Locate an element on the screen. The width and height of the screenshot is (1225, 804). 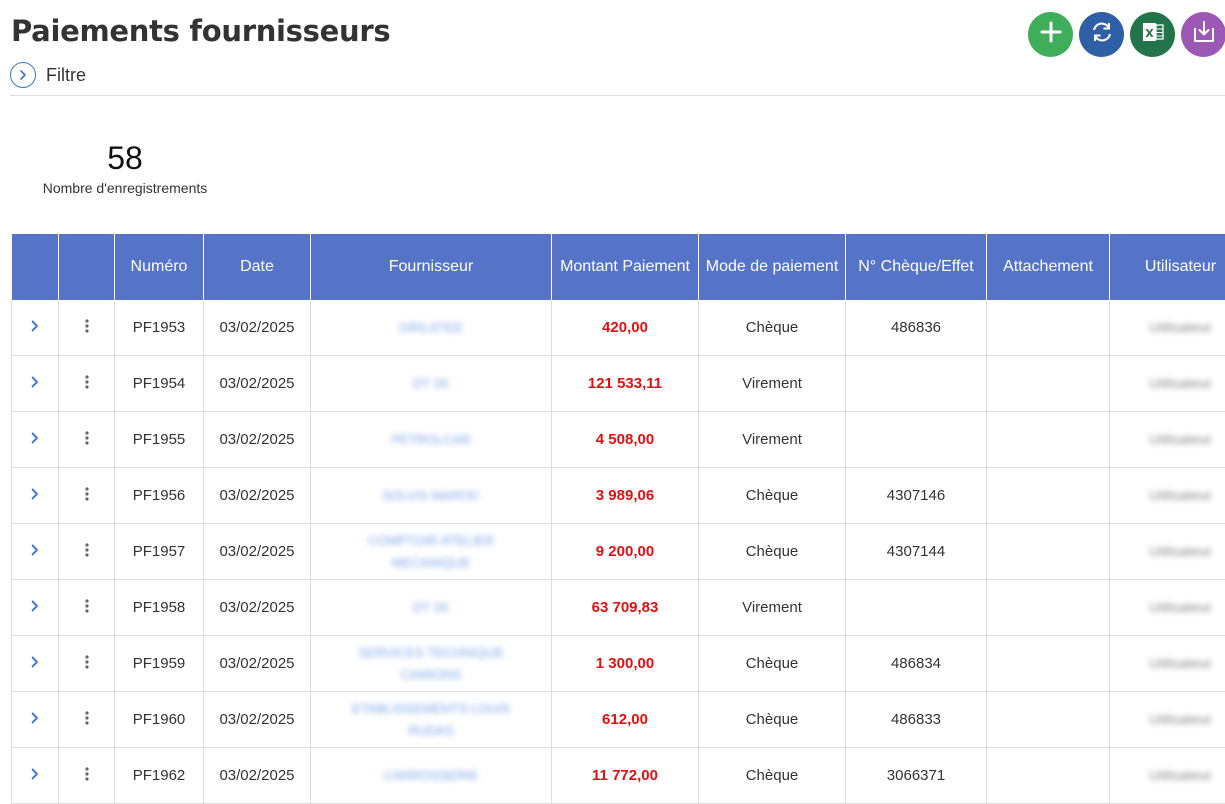
filter-label: Filtre is located at coordinates (66, 75).